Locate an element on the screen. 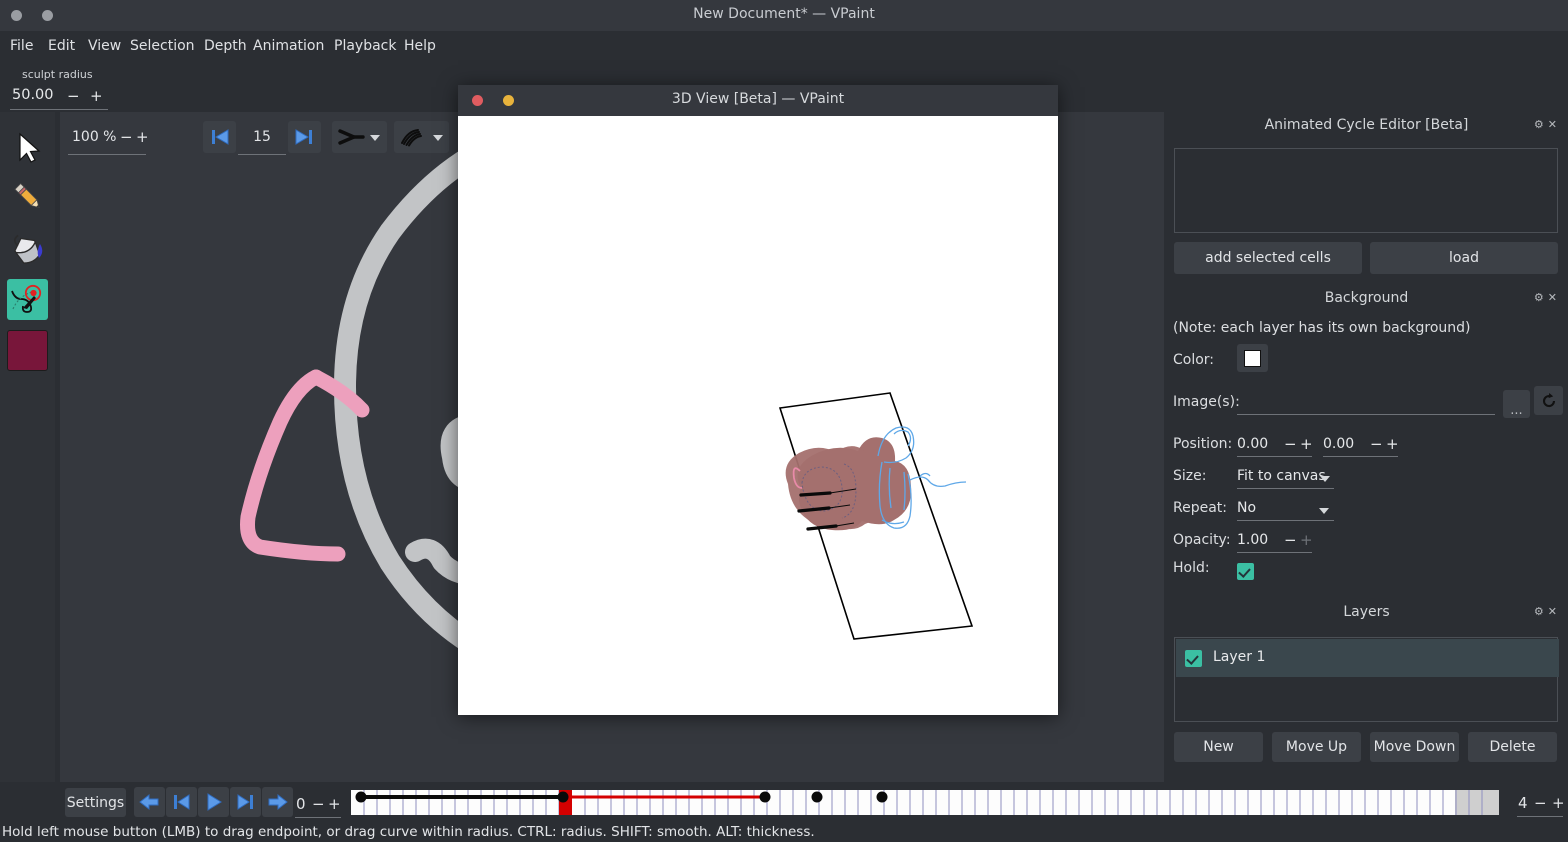  timeline-go-to-start-button is located at coordinates (181, 802).